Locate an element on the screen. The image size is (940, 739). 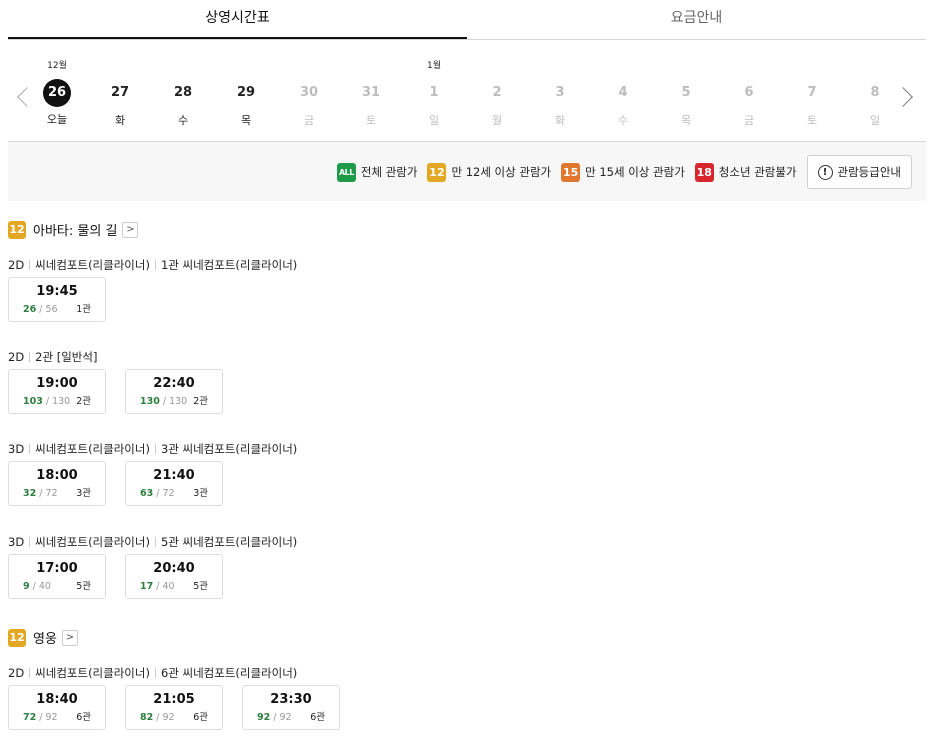
rating-12-icon: 12 is located at coordinates (17, 637).